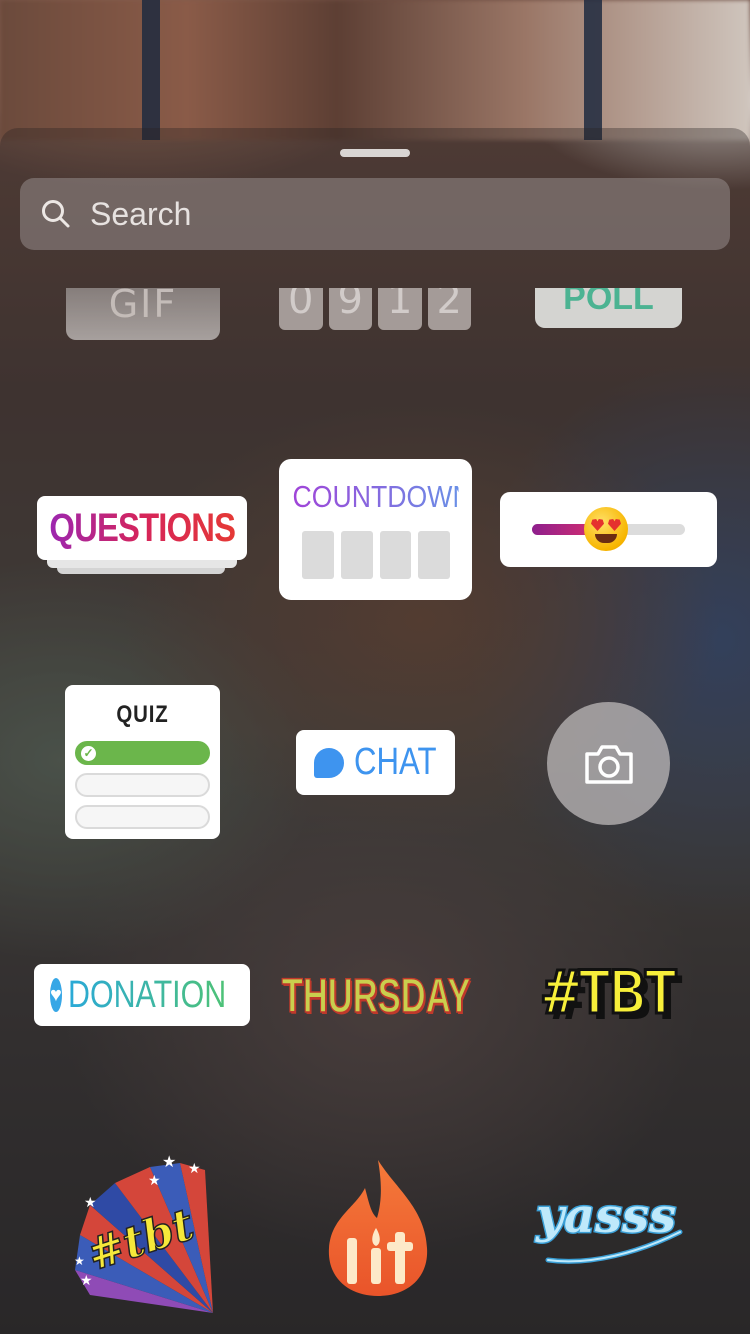 Image resolution: width=750 pixels, height=1334 pixels. What do you see at coordinates (142, 753) in the screenshot?
I see `quiz-option-correct: ✓` at bounding box center [142, 753].